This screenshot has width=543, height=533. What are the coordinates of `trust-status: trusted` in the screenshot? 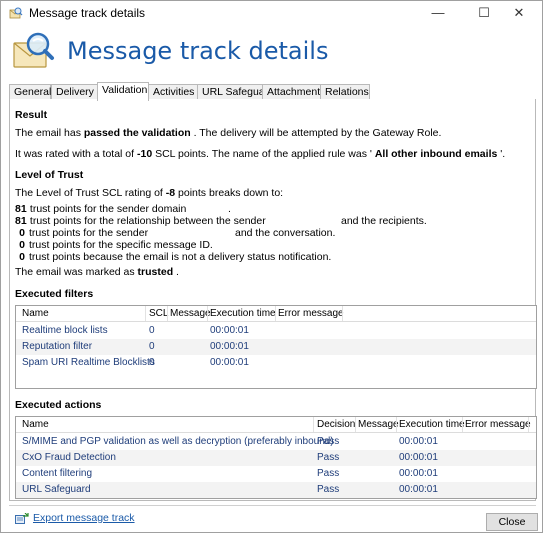 It's located at (155, 272).